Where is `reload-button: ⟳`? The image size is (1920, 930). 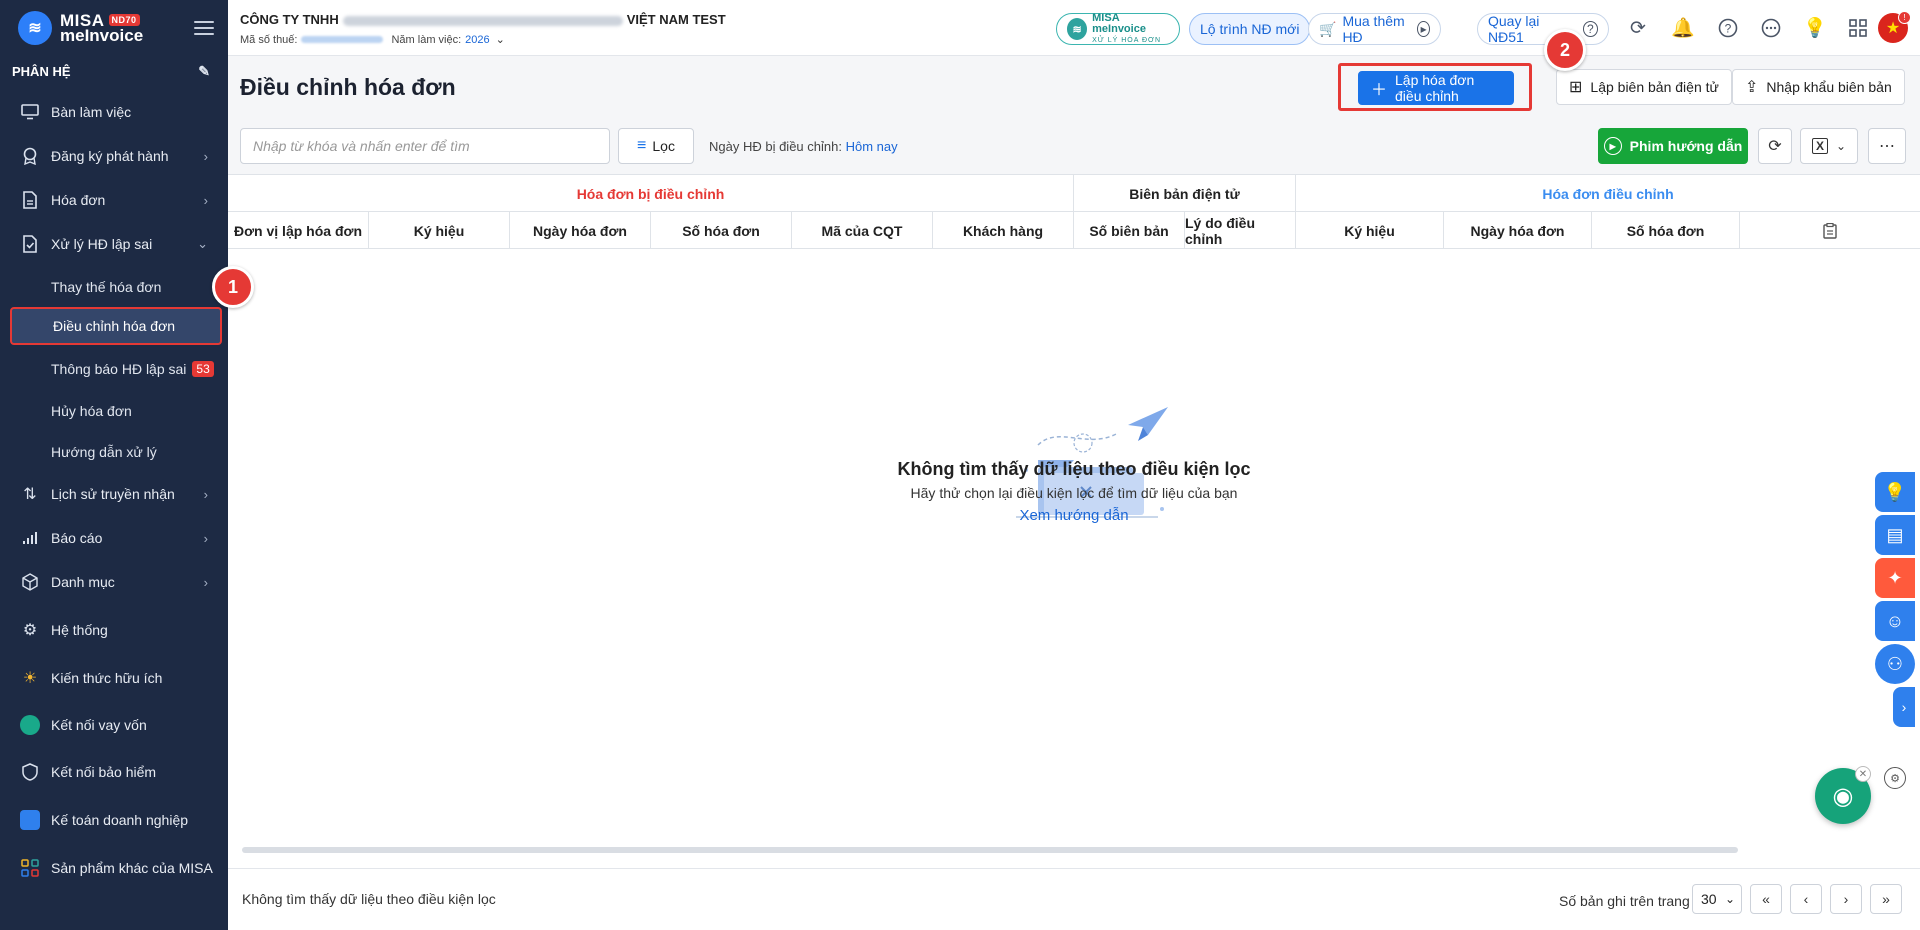
reload-button: ⟳ is located at coordinates (1775, 146).